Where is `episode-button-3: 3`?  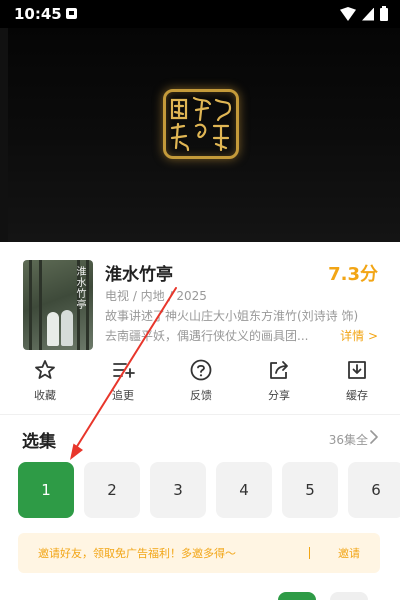
episode-button-3: 3 is located at coordinates (178, 490).